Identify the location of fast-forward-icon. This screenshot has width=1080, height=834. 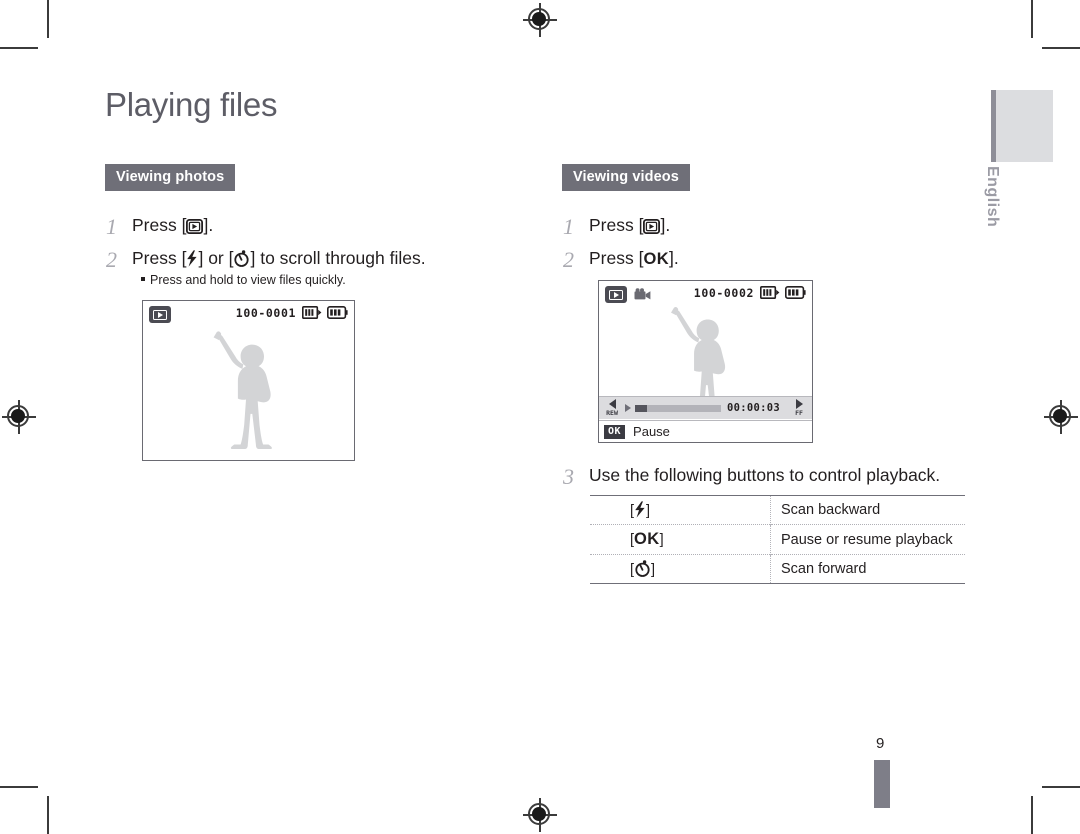
(799, 404).